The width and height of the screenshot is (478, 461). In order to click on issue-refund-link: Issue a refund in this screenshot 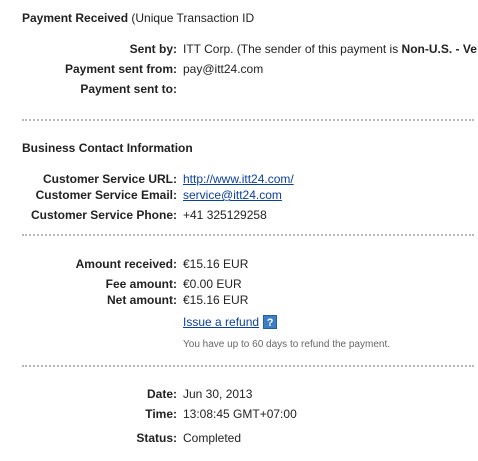, I will do `click(221, 322)`.